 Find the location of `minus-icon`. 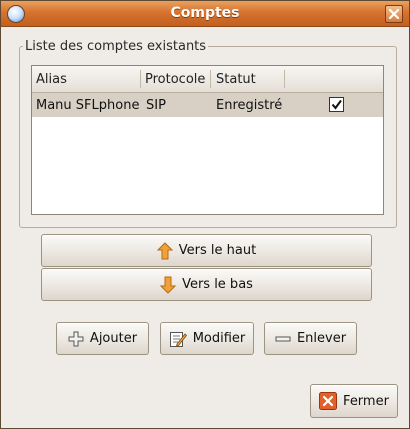

minus-icon is located at coordinates (283, 339).